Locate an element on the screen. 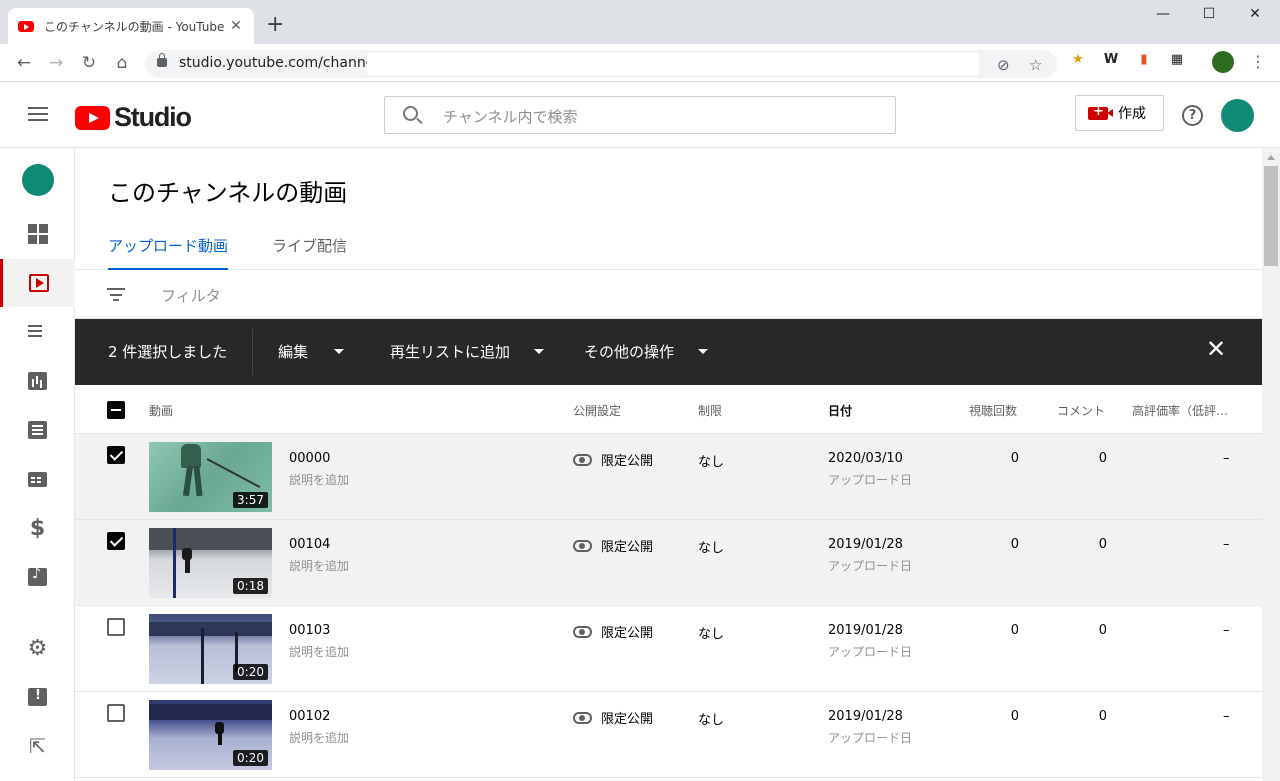 Image resolution: width=1280 pixels, height=781 pixels. visibility-label: 限定公開 is located at coordinates (627, 633).